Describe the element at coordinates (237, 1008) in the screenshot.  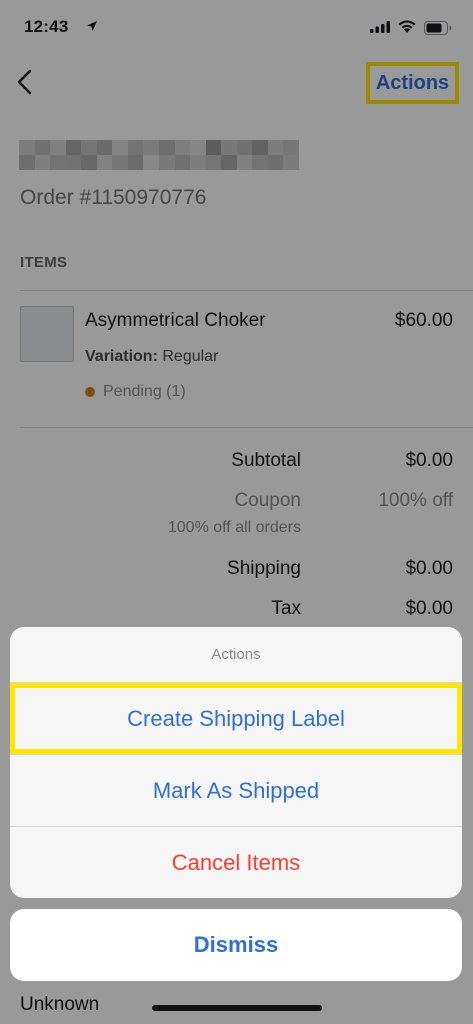
I see `home-indicator` at that location.